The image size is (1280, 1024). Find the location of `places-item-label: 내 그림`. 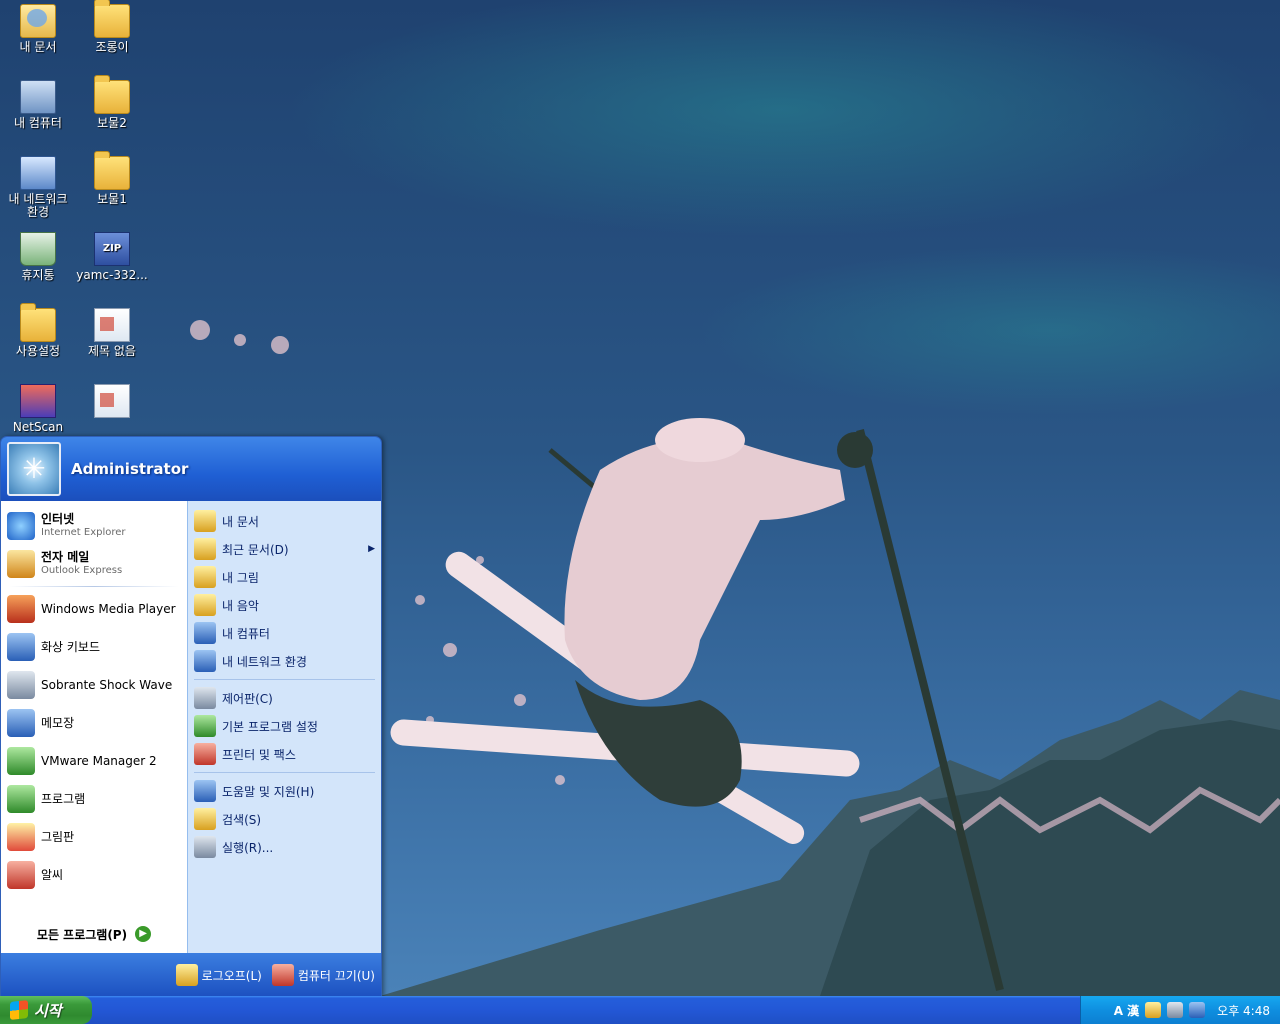

places-item-label: 내 그림 is located at coordinates (240, 577).